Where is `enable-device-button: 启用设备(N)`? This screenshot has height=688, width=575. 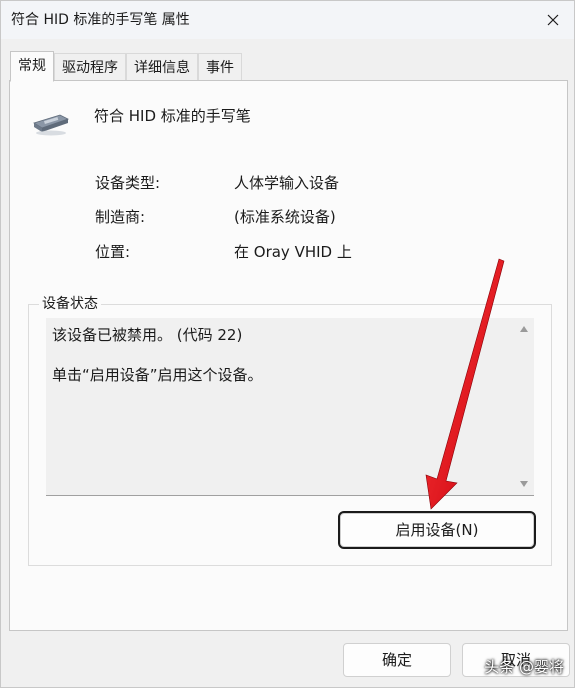
enable-device-button: 启用设备(N) is located at coordinates (437, 530).